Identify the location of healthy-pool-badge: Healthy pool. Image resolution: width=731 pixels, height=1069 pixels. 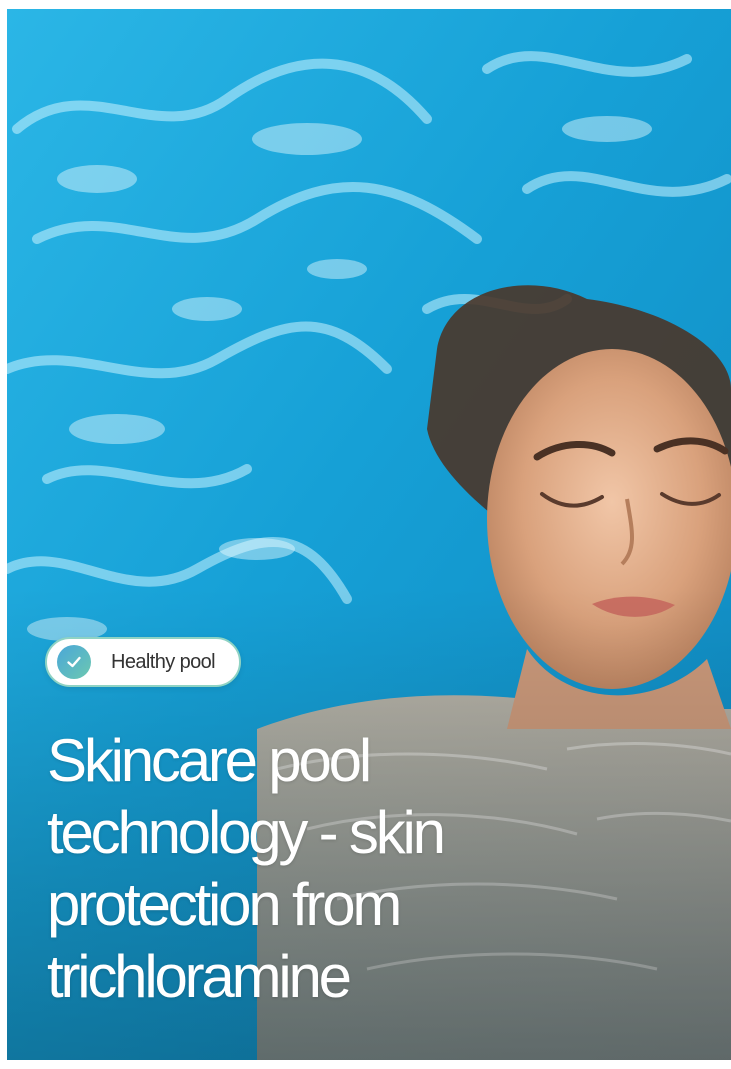
(143, 662).